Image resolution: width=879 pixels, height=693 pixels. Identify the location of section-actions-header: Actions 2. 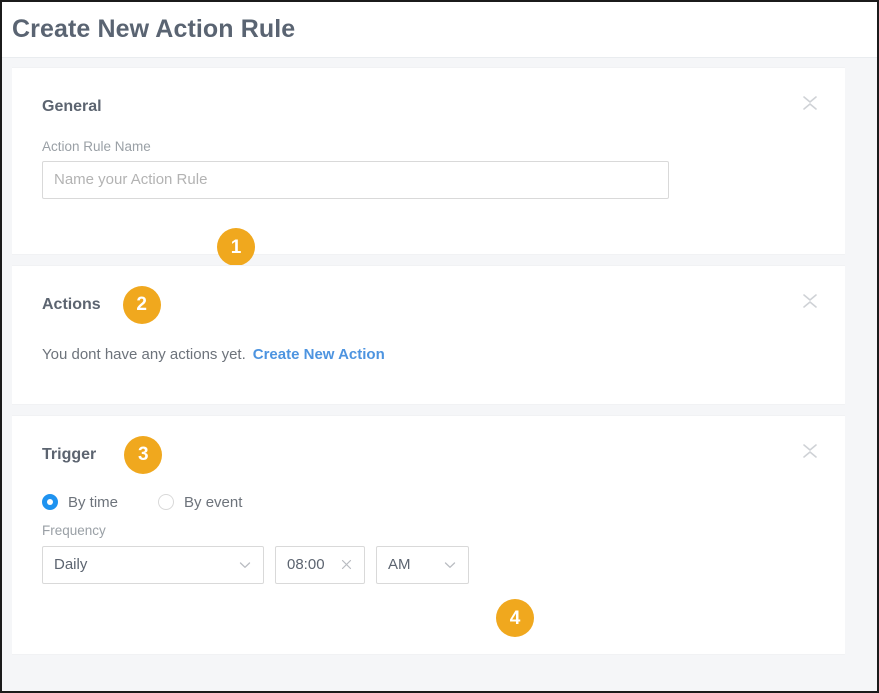
(428, 304).